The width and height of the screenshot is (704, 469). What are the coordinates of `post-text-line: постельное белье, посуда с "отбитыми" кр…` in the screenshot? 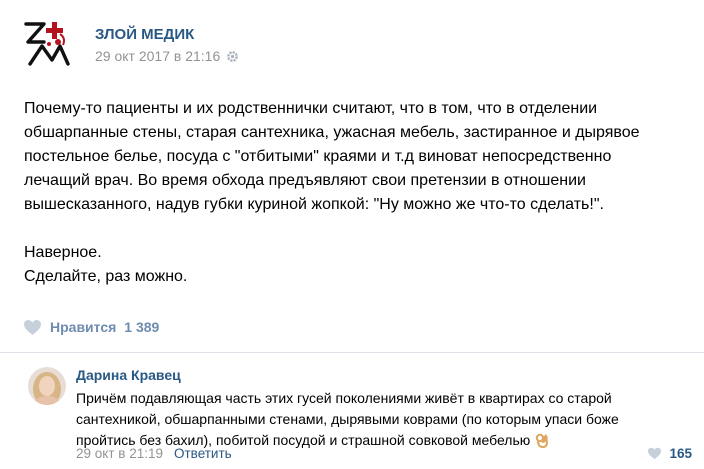 It's located at (318, 156).